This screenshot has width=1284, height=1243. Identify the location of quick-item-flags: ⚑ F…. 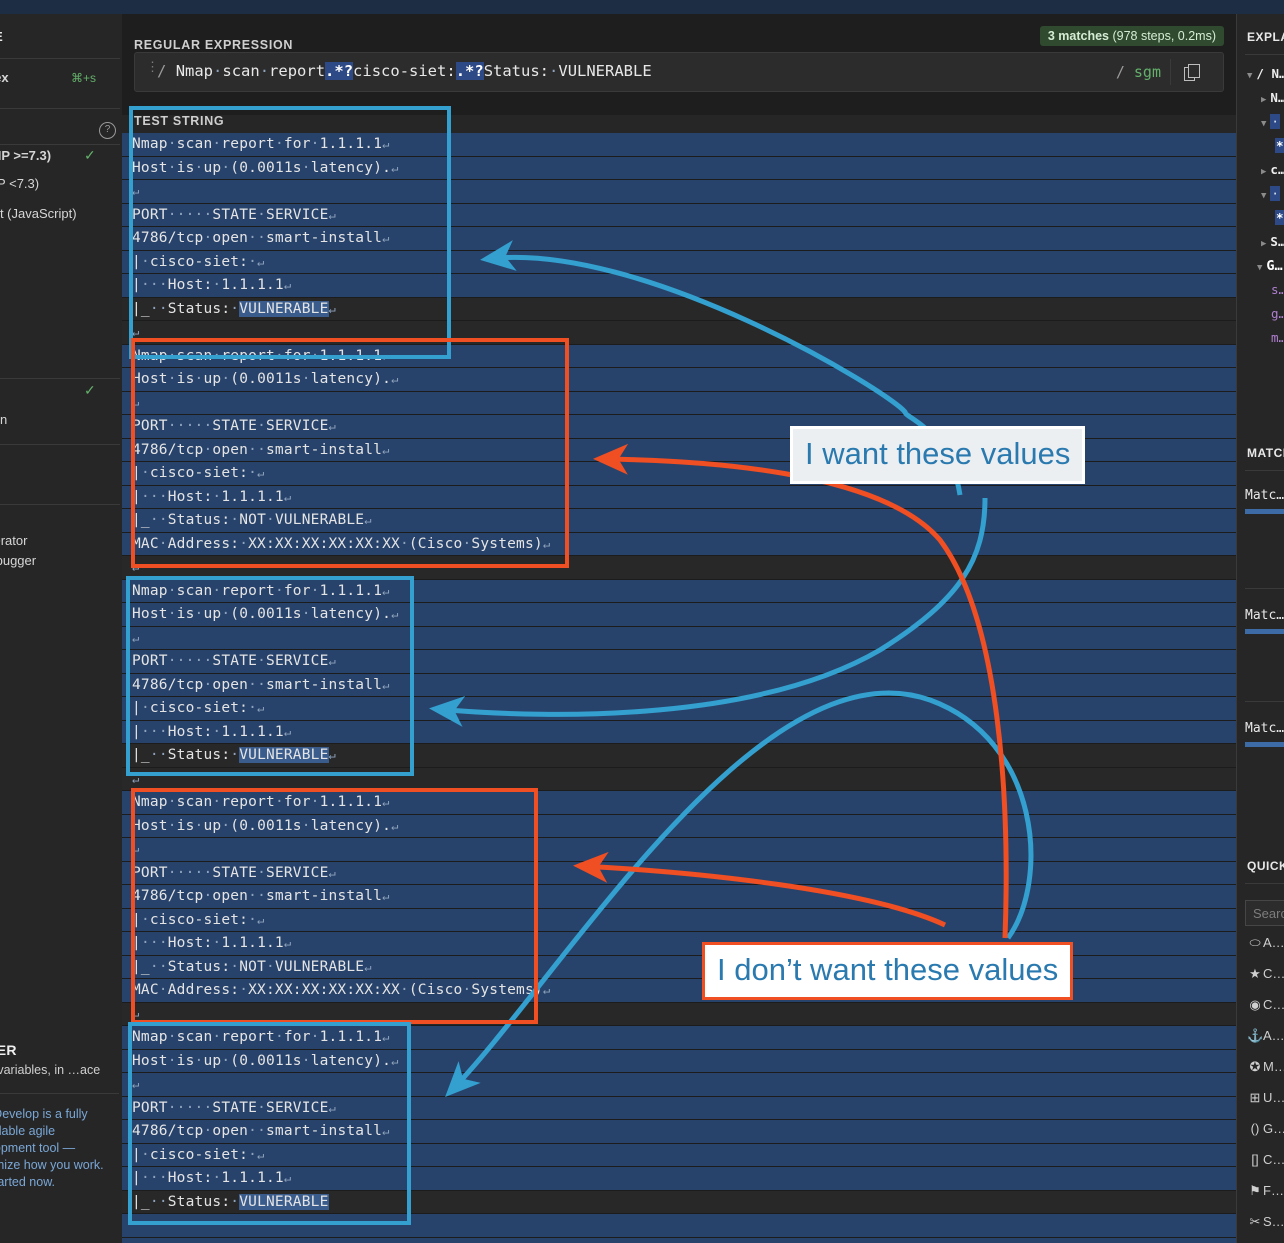
(1265, 1191).